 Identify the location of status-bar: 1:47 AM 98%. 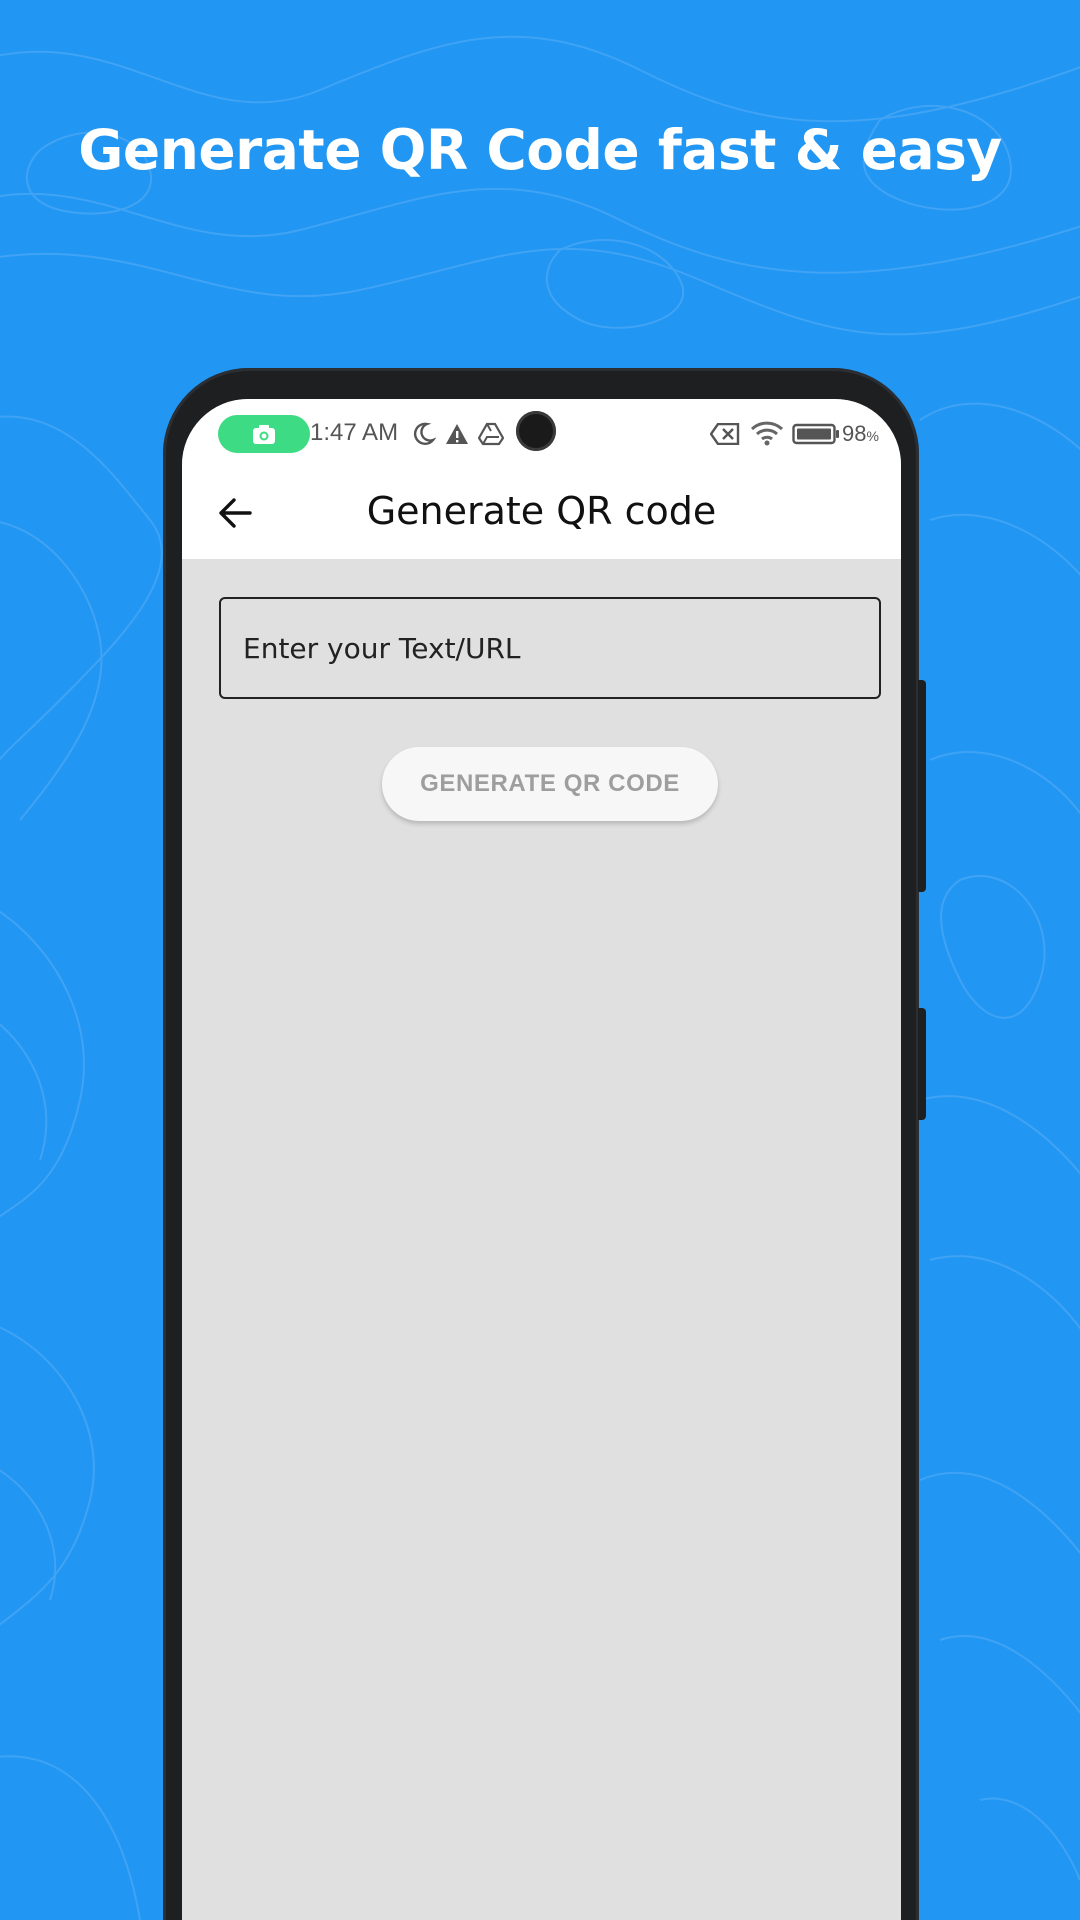
(541, 434).